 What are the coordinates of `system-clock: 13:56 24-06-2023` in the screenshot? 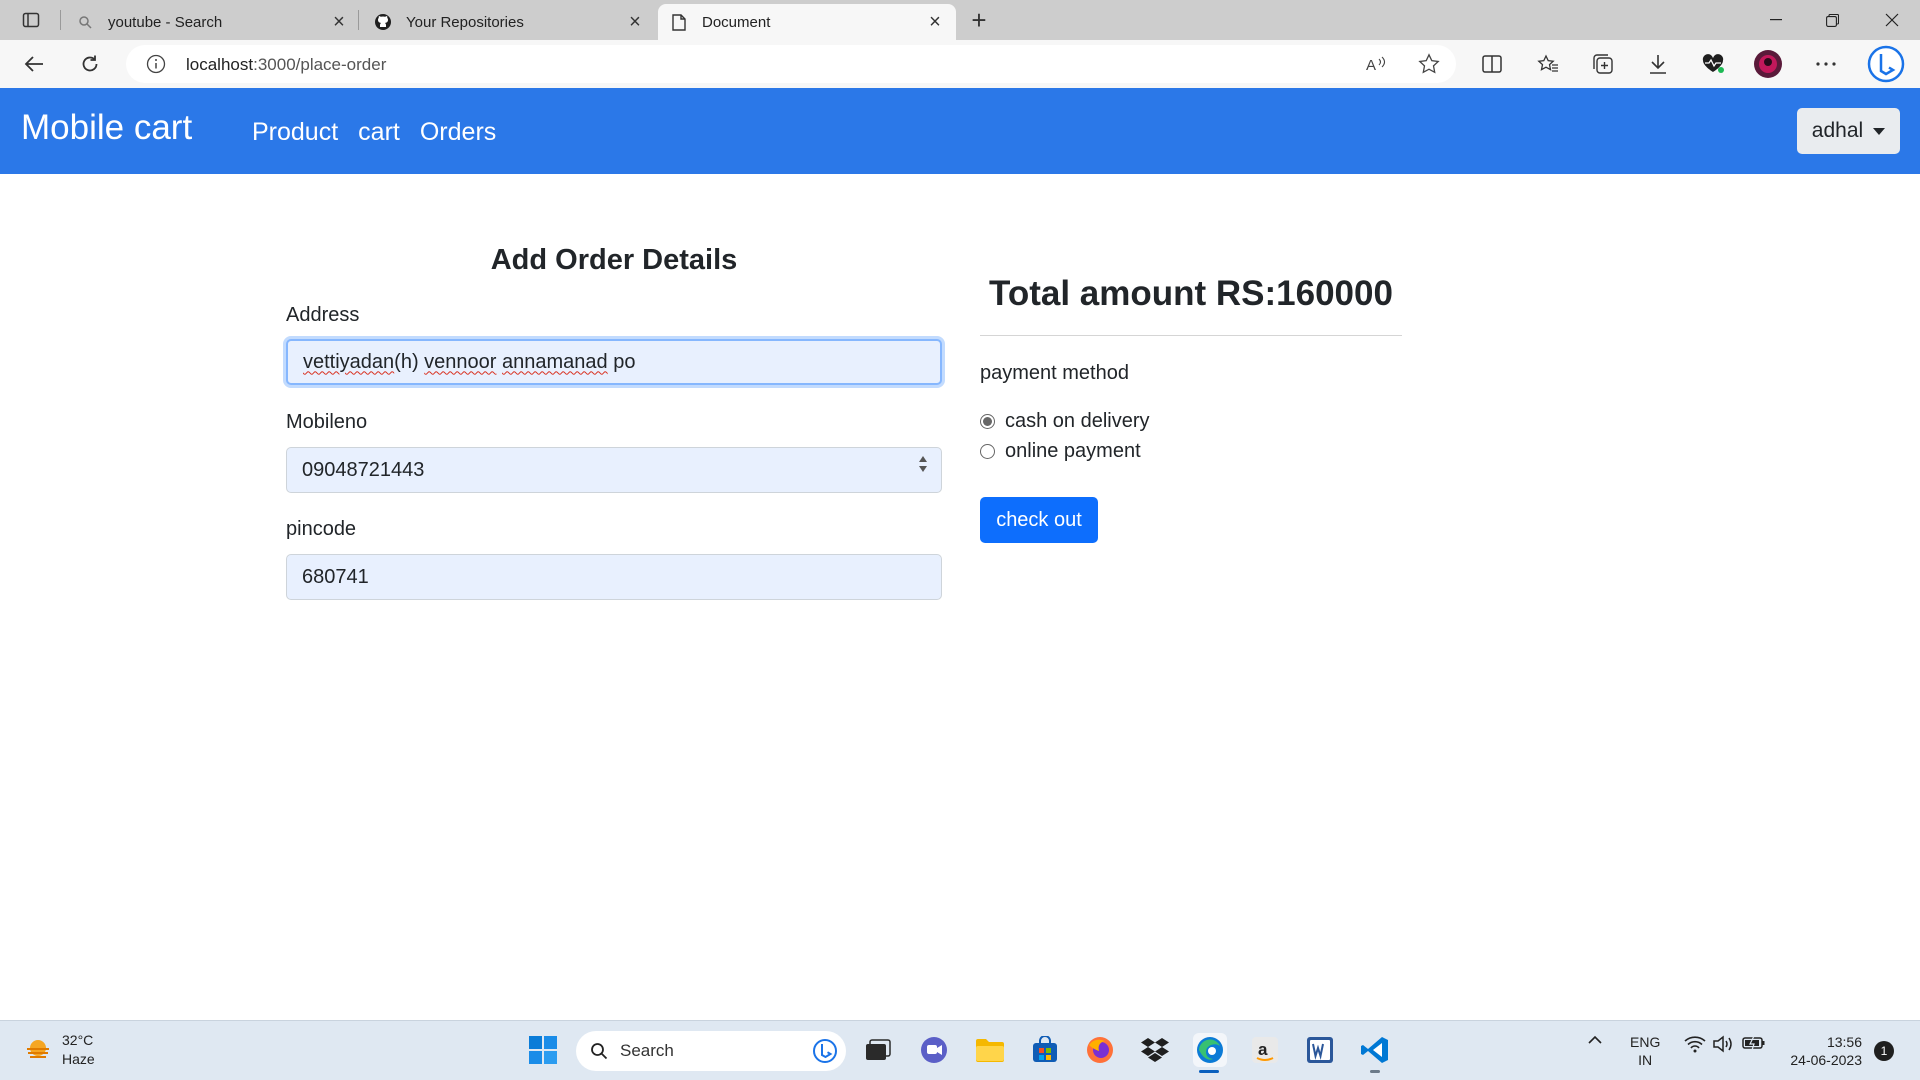 It's located at (1822, 1051).